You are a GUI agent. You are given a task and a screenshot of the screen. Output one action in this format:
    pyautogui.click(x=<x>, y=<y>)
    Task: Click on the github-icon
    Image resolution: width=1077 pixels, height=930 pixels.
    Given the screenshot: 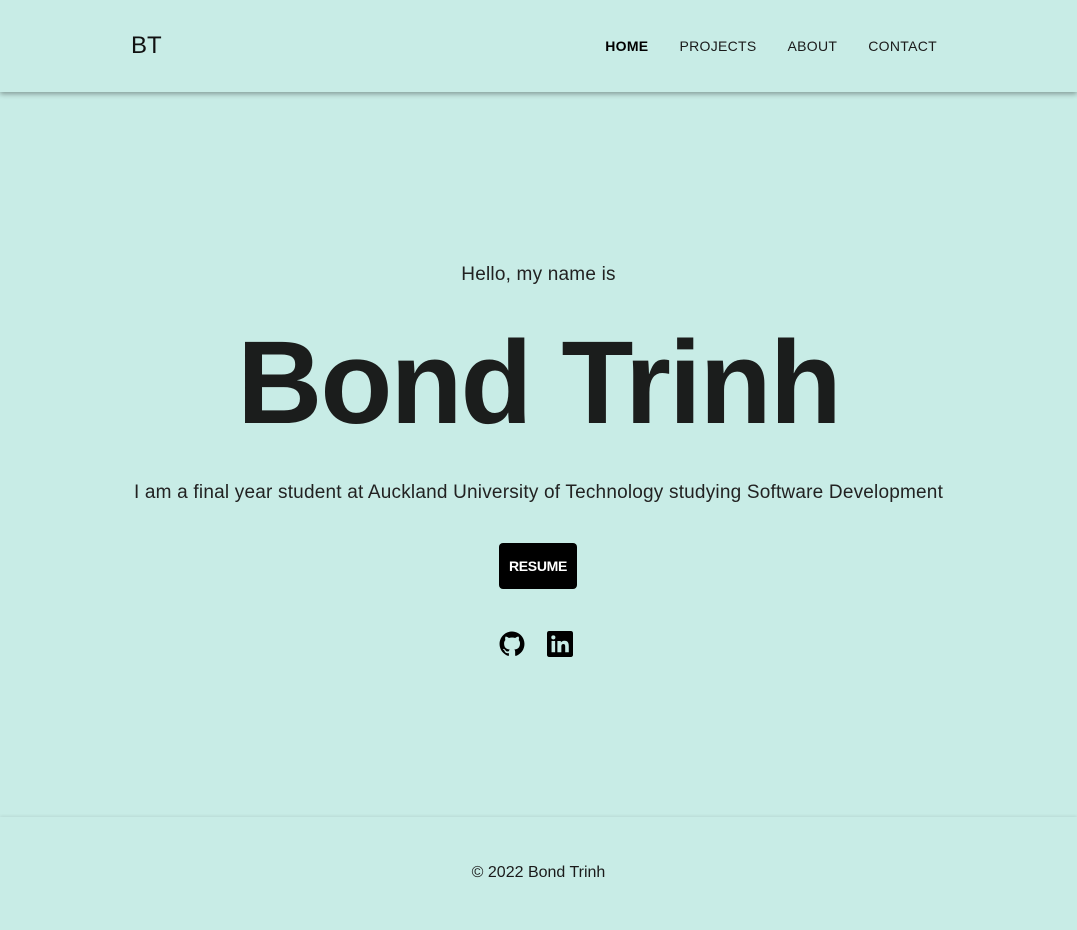 What is the action you would take?
    pyautogui.click(x=512, y=643)
    